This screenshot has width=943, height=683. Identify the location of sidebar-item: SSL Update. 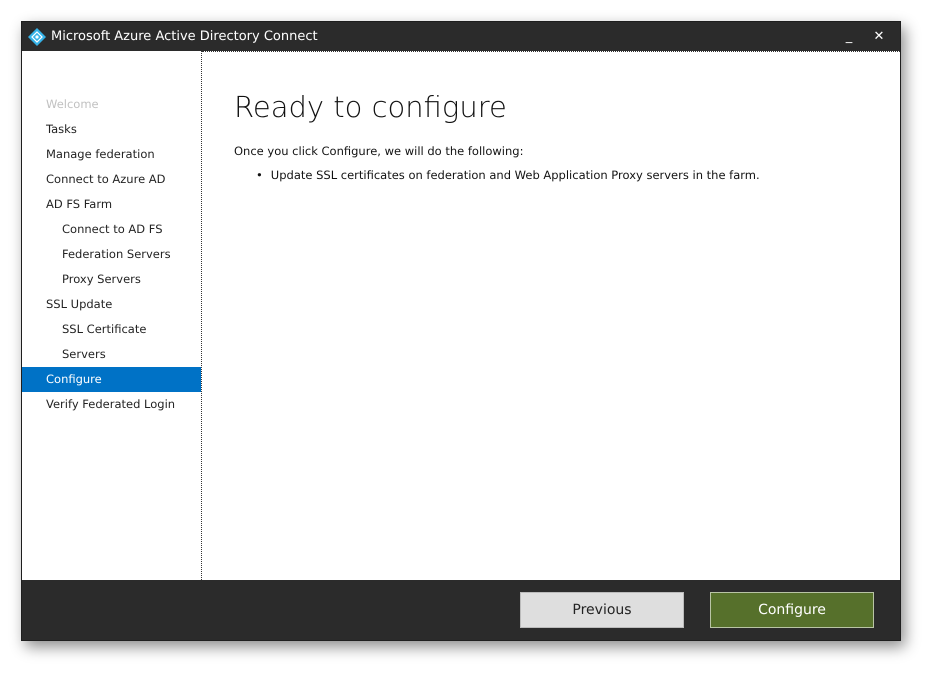
(111, 304).